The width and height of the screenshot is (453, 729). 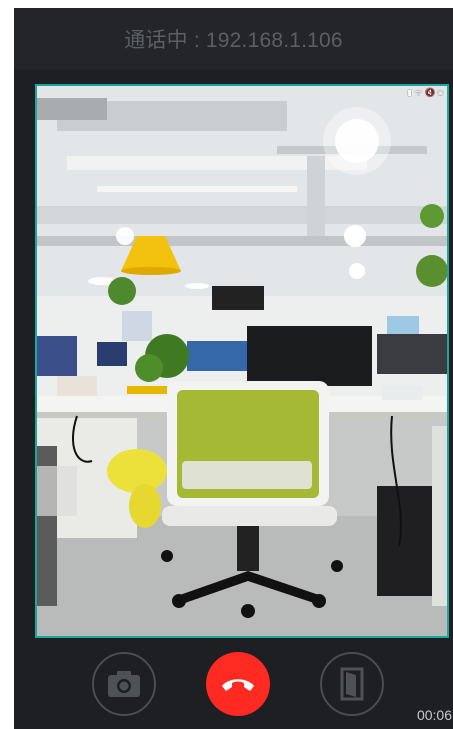 I want to click on video-status-icons: ▮ ᯤ 🔇 ◙, so click(x=425, y=93).